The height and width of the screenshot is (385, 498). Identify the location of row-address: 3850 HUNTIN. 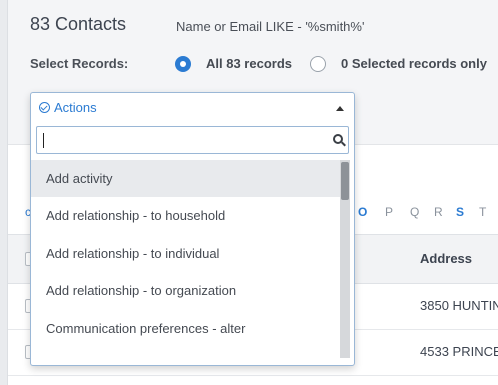
(459, 305).